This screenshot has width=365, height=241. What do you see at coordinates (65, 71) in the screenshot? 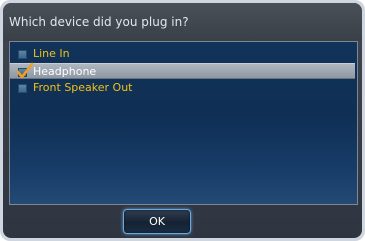
I see `option-label: Headphone` at bounding box center [65, 71].